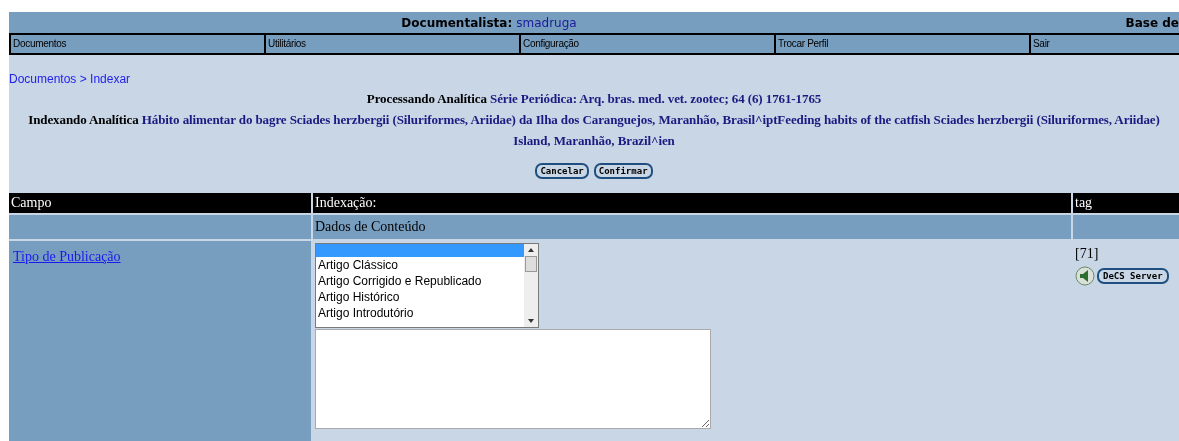 The width and height of the screenshot is (1179, 441). Describe the element at coordinates (531, 321) in the screenshot. I see `scroll-down-icon` at that location.